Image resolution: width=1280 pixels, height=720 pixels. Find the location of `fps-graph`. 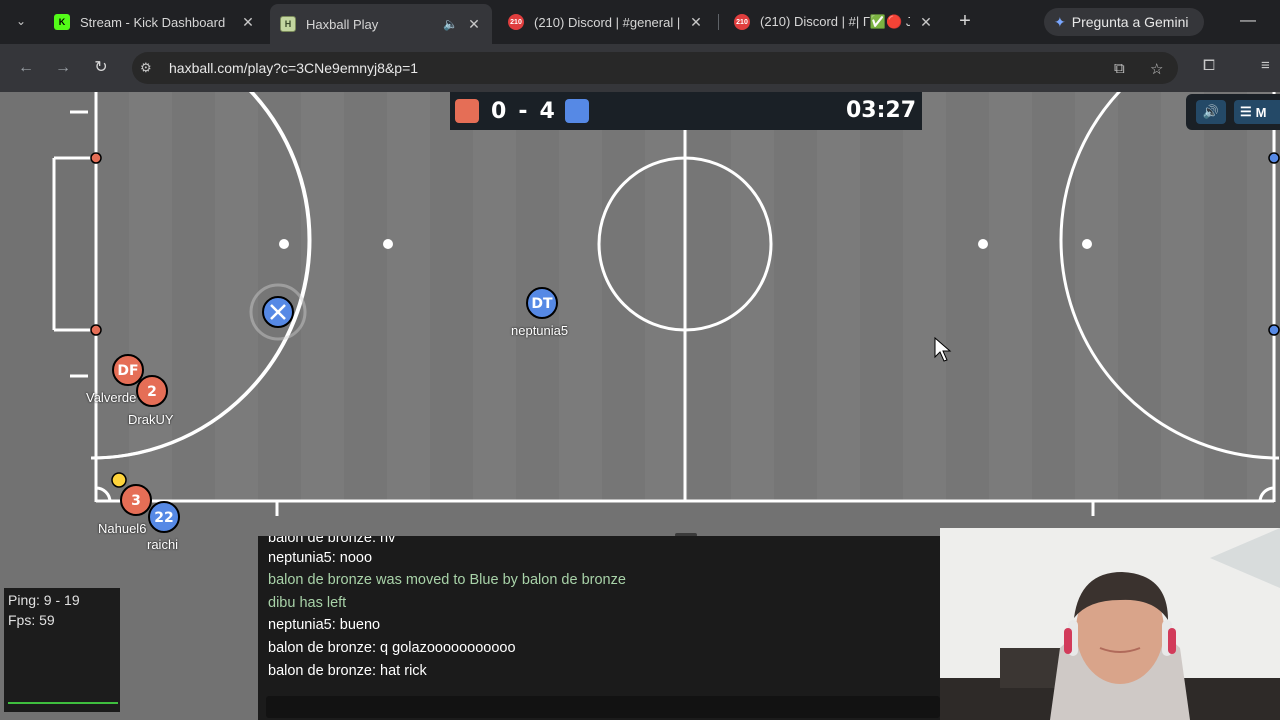

fps-graph is located at coordinates (63, 703).